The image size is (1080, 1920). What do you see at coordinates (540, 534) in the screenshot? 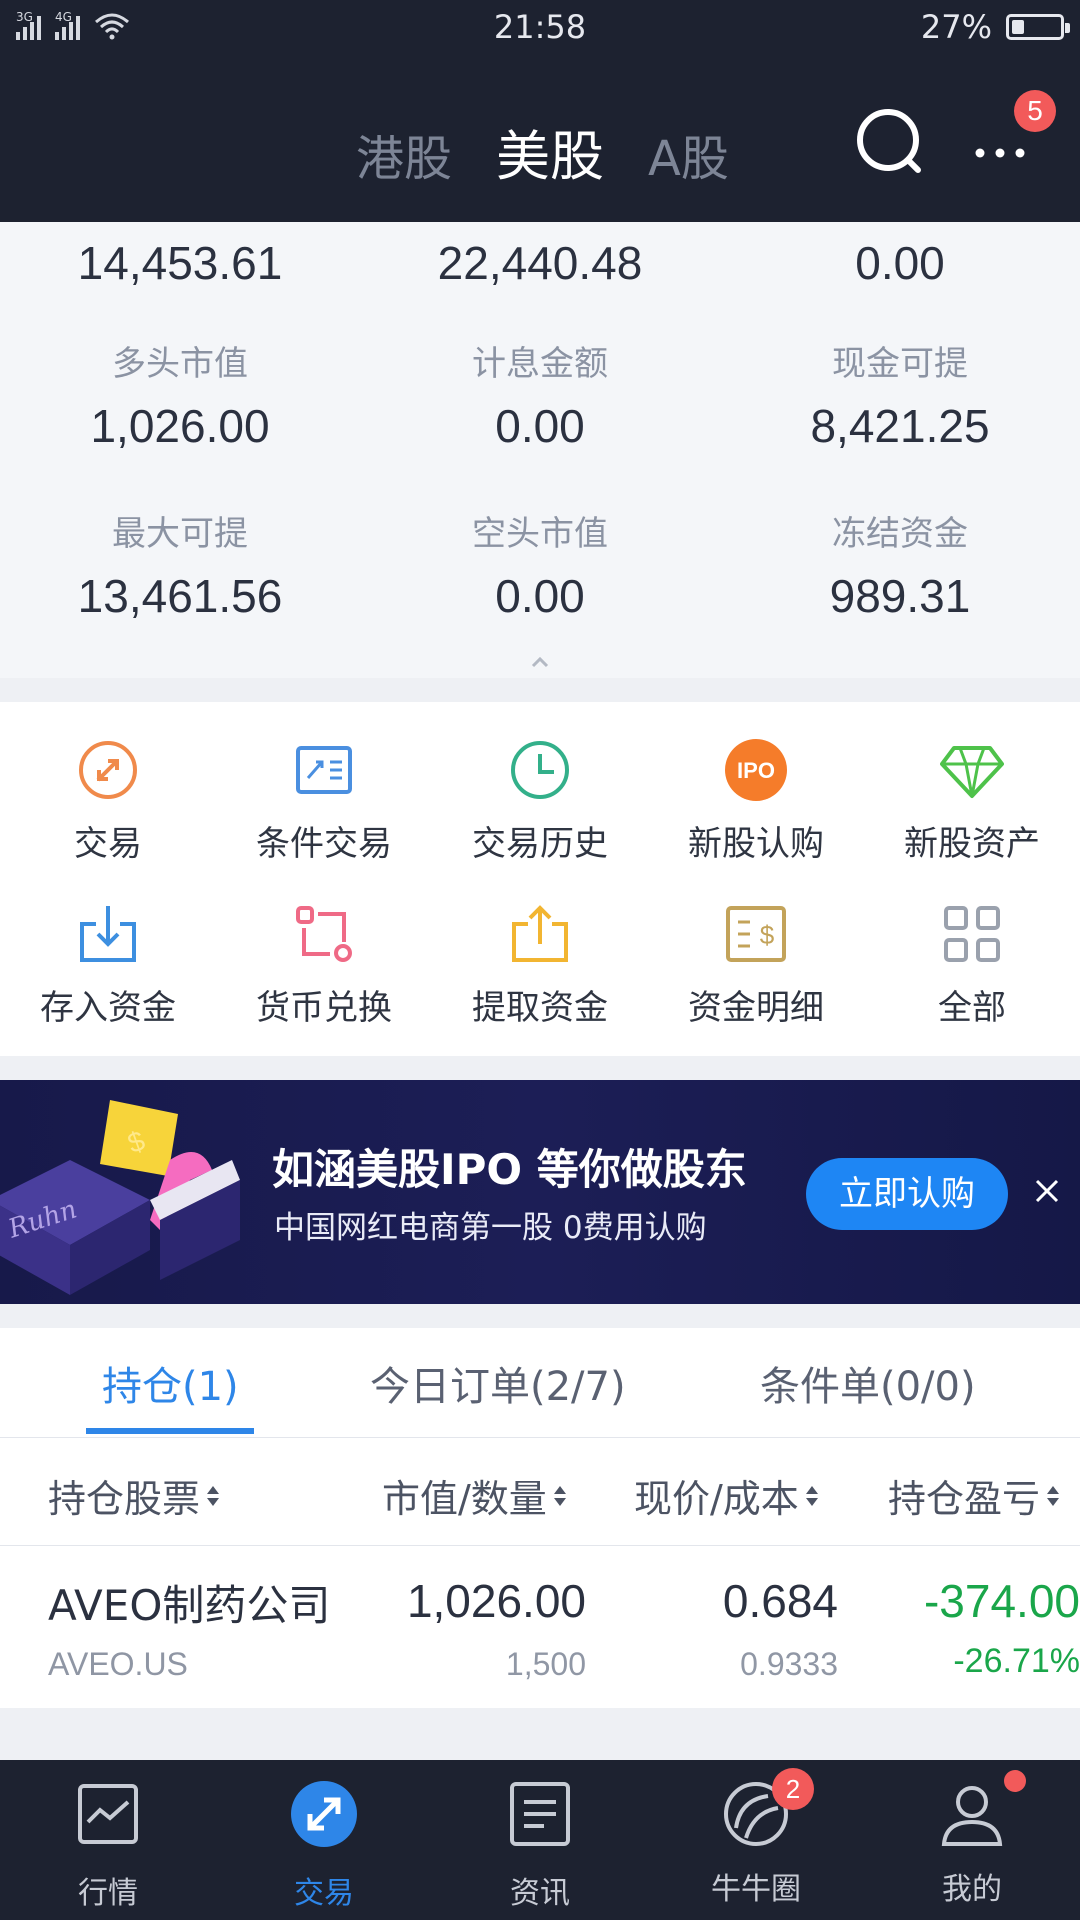
I see `summary-label-short-value: 空头市值` at bounding box center [540, 534].